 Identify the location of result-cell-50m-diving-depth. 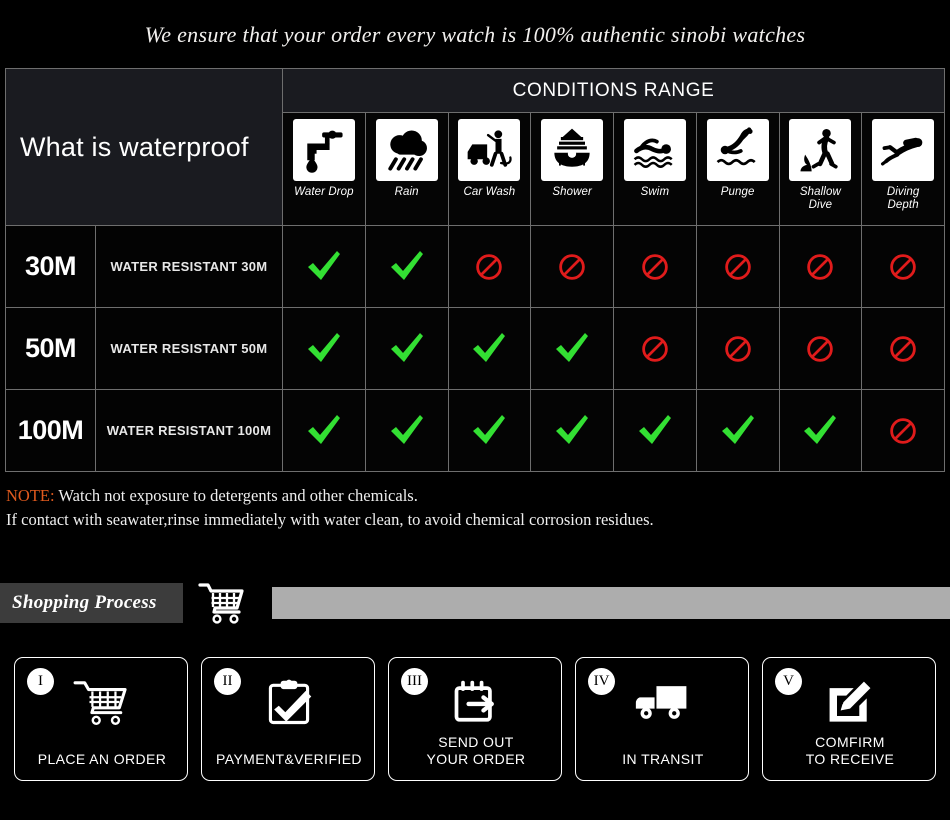
(903, 348).